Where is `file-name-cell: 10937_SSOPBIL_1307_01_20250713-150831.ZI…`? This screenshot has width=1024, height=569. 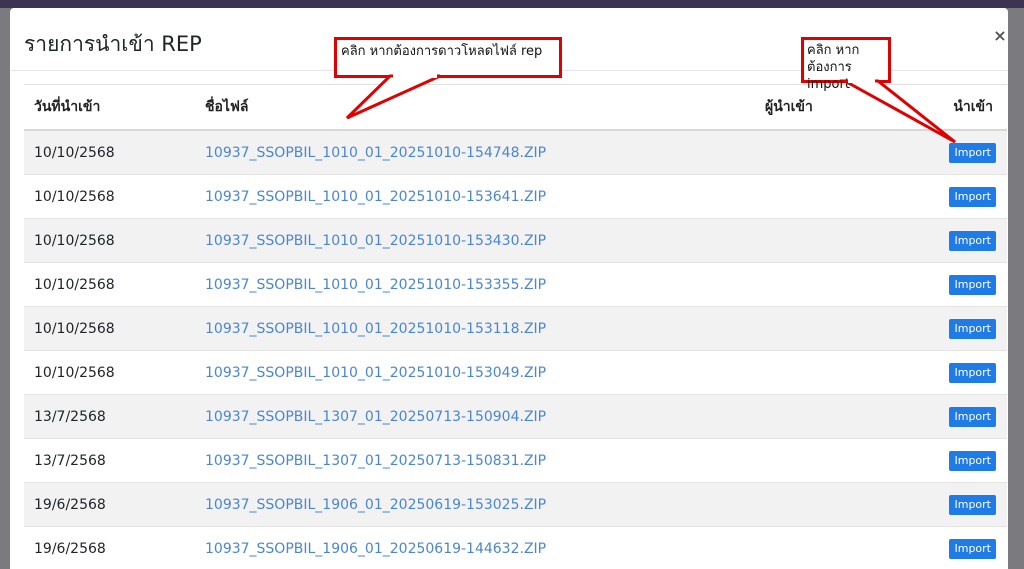 file-name-cell: 10937_SSOPBIL_1307_01_20250713-150831.ZI… is located at coordinates (485, 460).